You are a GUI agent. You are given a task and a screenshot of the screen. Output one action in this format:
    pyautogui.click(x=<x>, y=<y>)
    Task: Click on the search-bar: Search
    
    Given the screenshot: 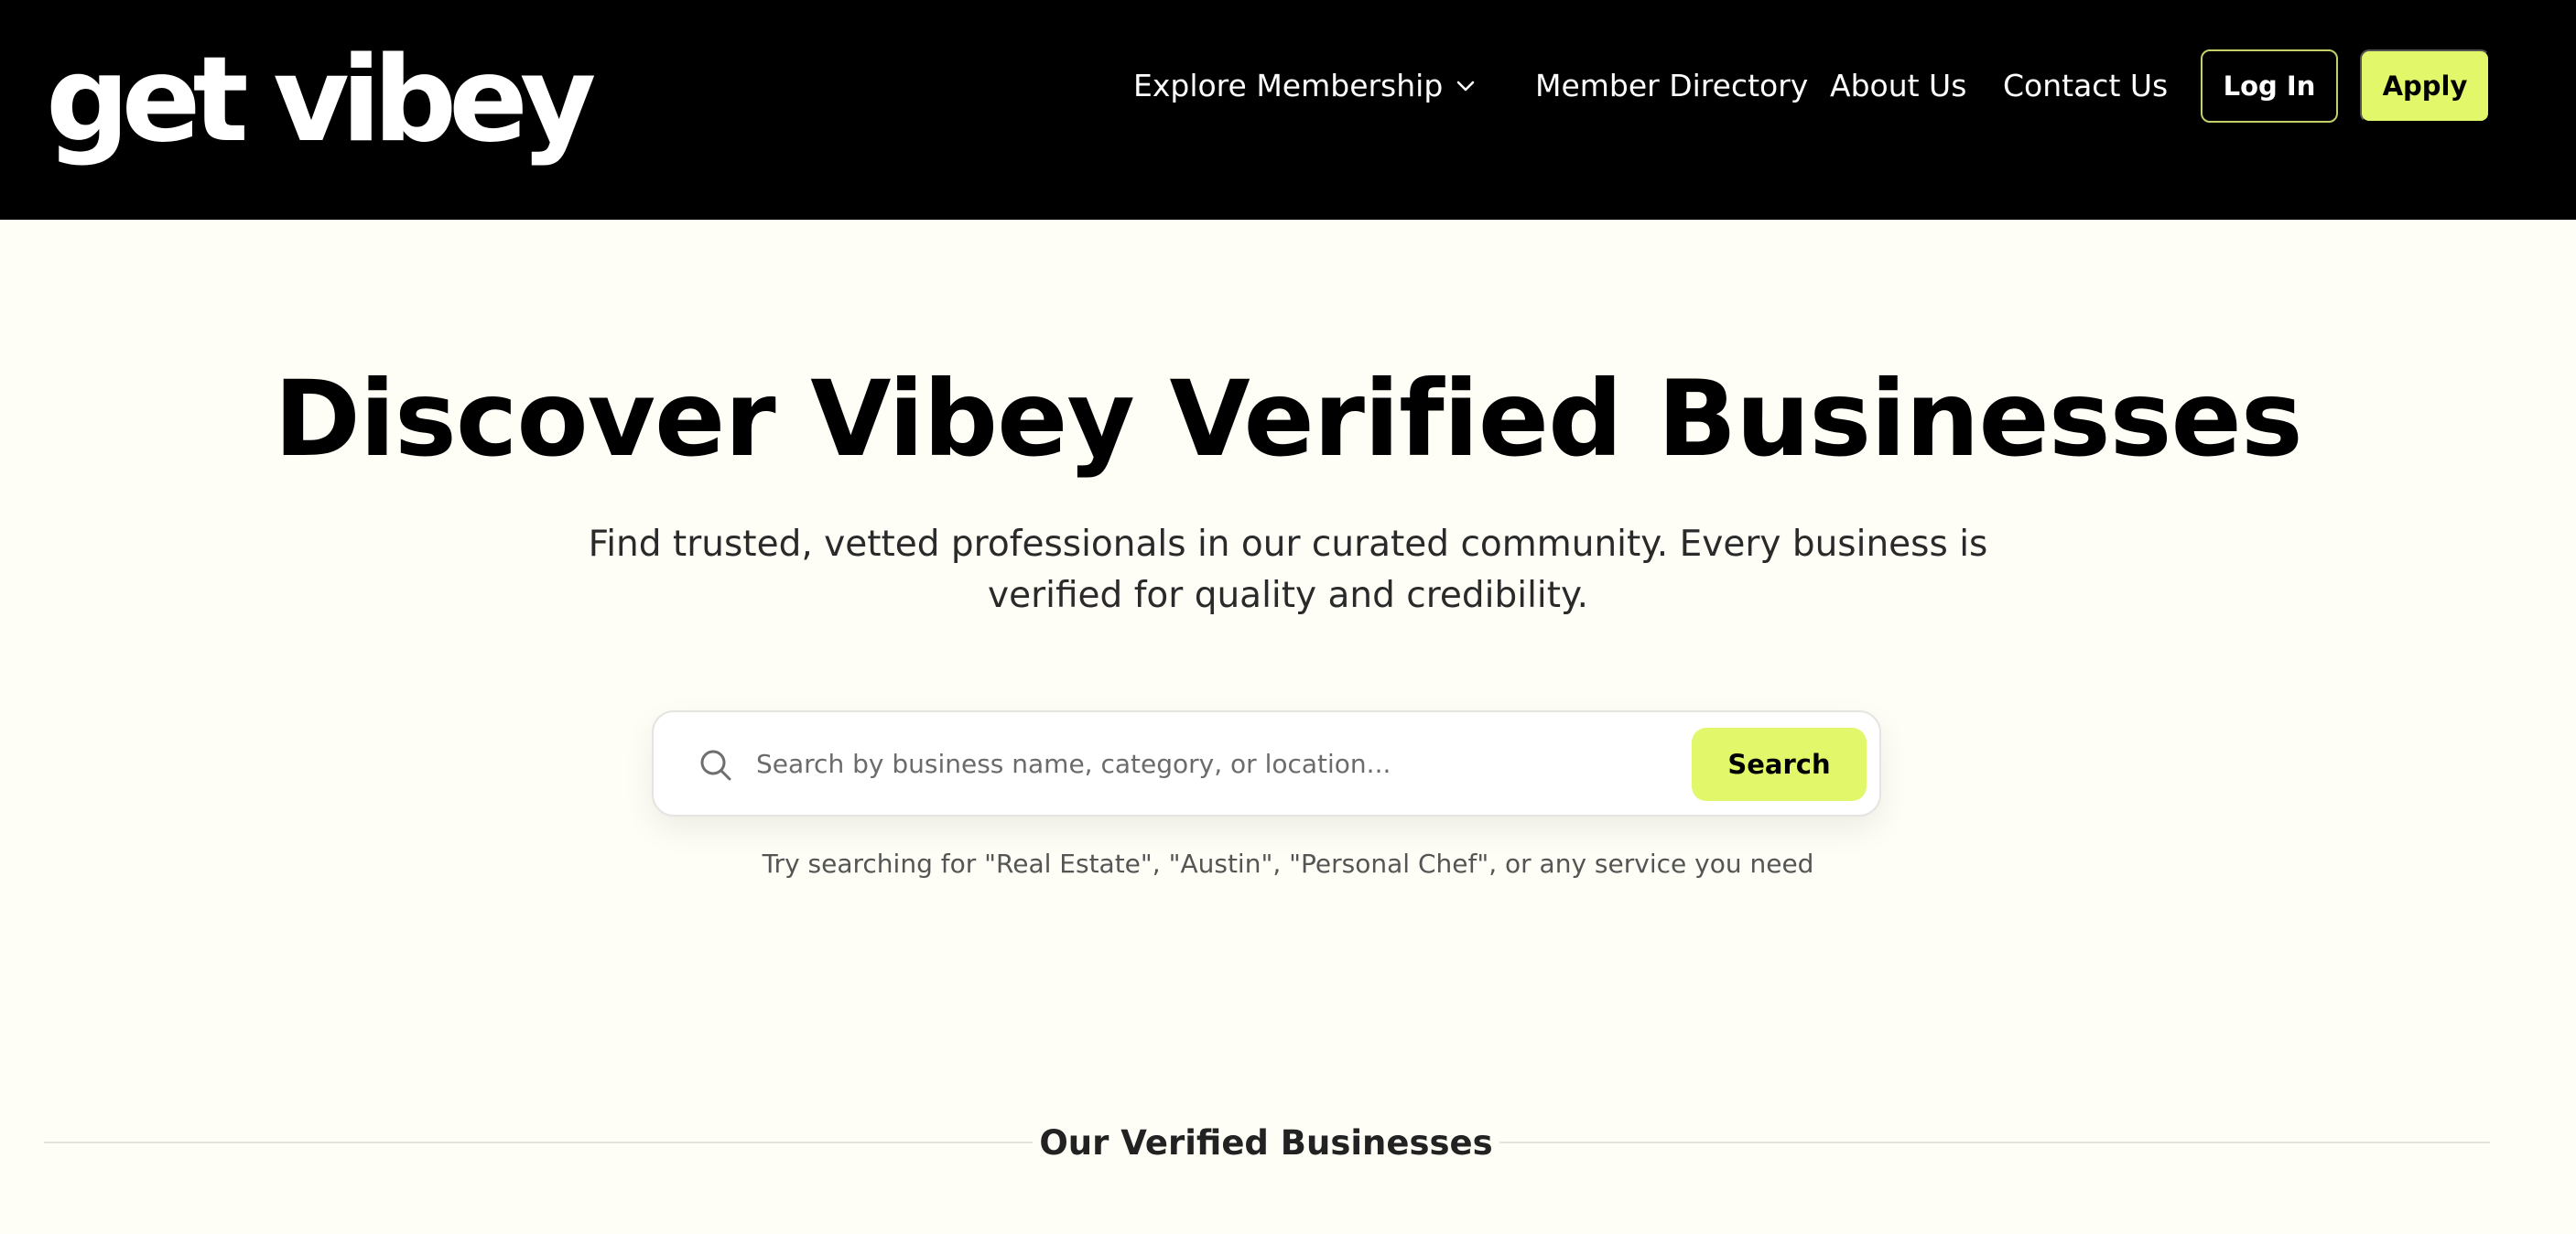 What is the action you would take?
    pyautogui.click(x=1266, y=763)
    